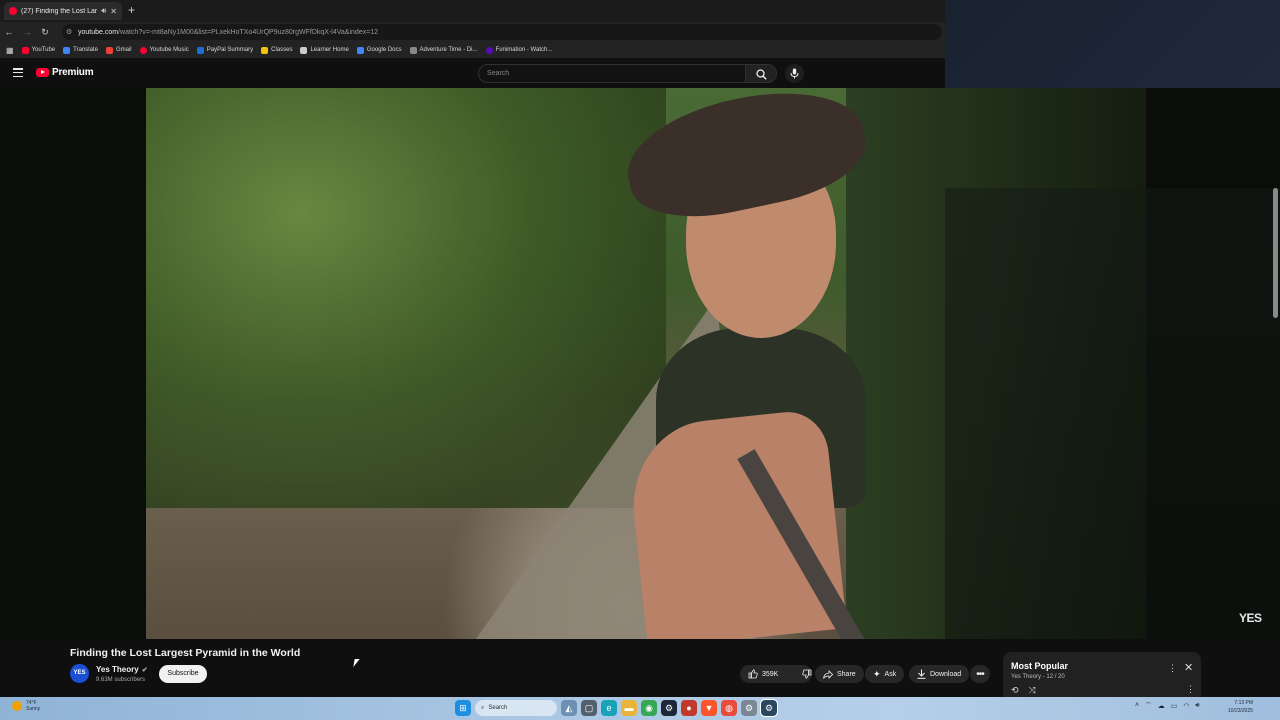  I want to click on playlist-menu-icon: ⋮, so click(1172, 668).